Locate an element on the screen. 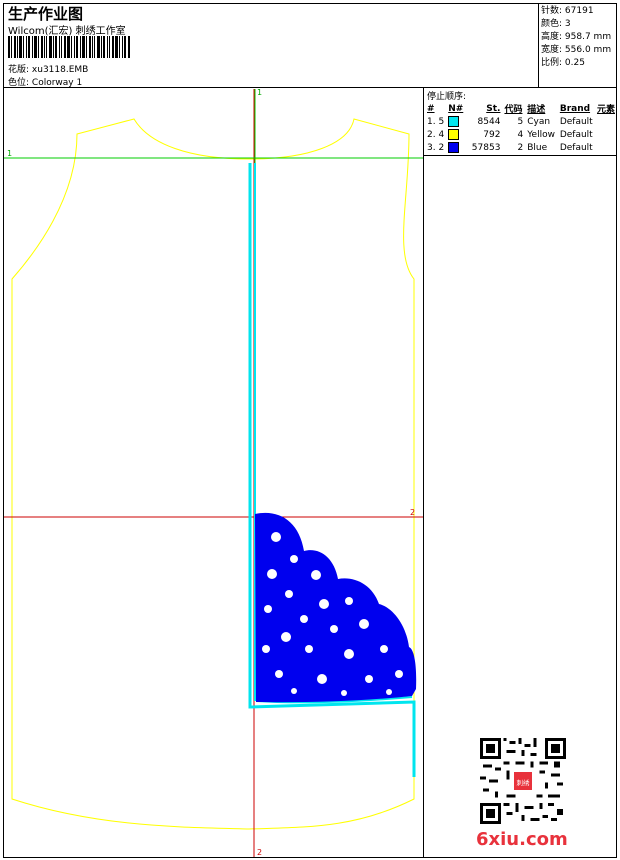 The width and height of the screenshot is (620, 860). watermark-text: 6xiu.com is located at coordinates (522, 839).